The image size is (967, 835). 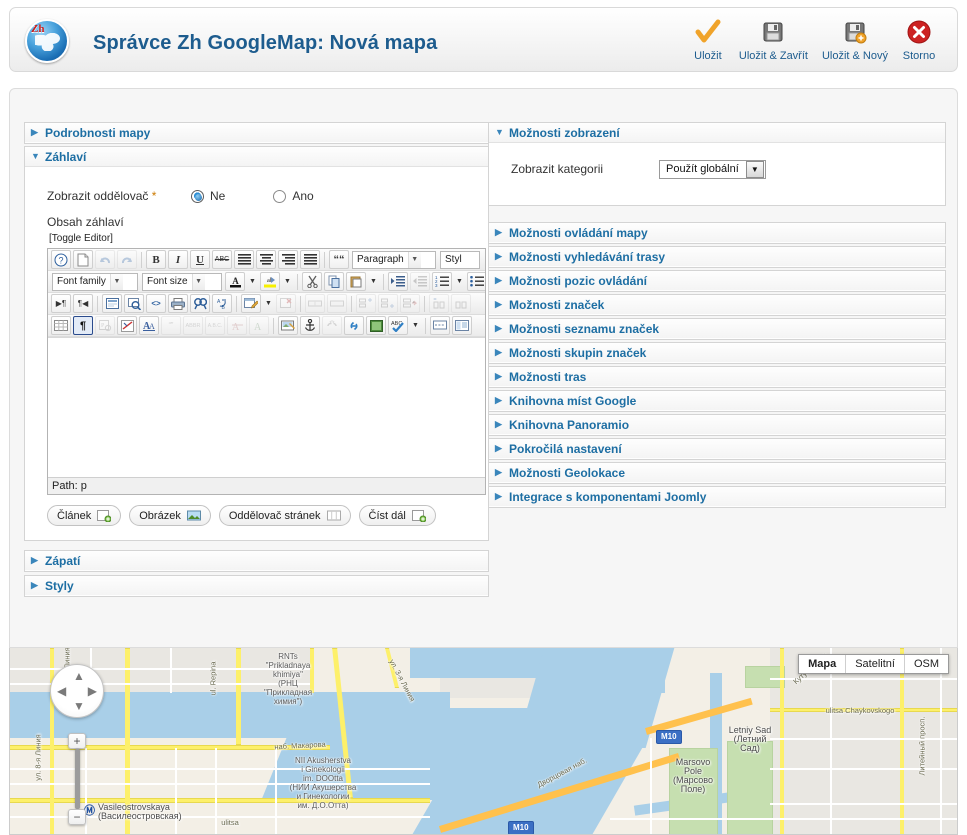 What do you see at coordinates (149, 325) in the screenshot?
I see `insert-character-icon: AA` at bounding box center [149, 325].